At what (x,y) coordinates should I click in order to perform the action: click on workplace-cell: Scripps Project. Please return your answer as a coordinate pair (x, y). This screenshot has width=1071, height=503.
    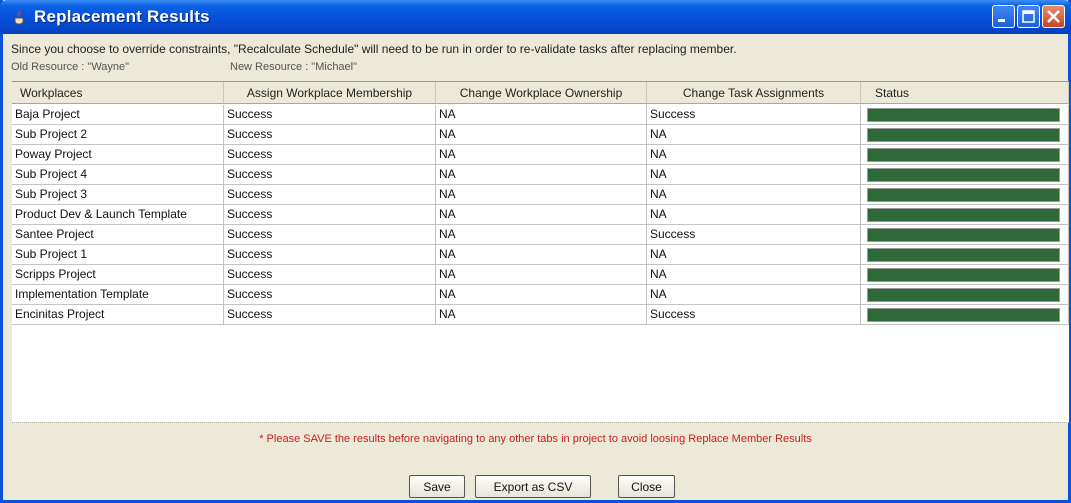
    Looking at the image, I should click on (118, 275).